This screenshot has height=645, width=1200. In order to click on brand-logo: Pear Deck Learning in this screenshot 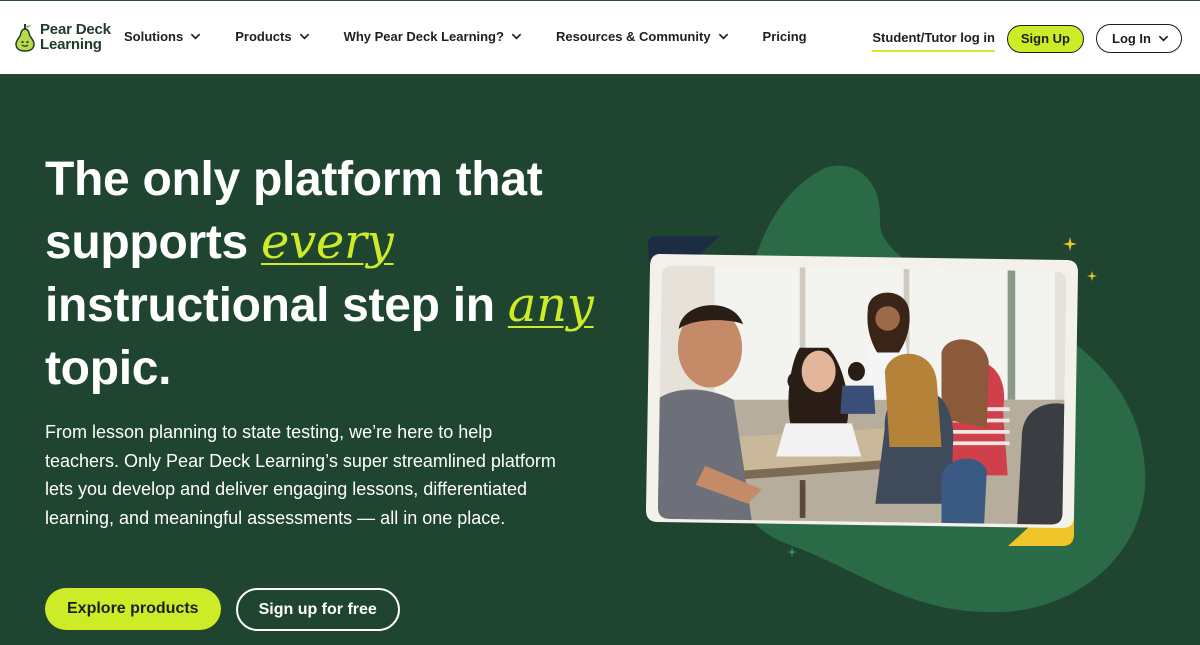, I will do `click(62, 37)`.